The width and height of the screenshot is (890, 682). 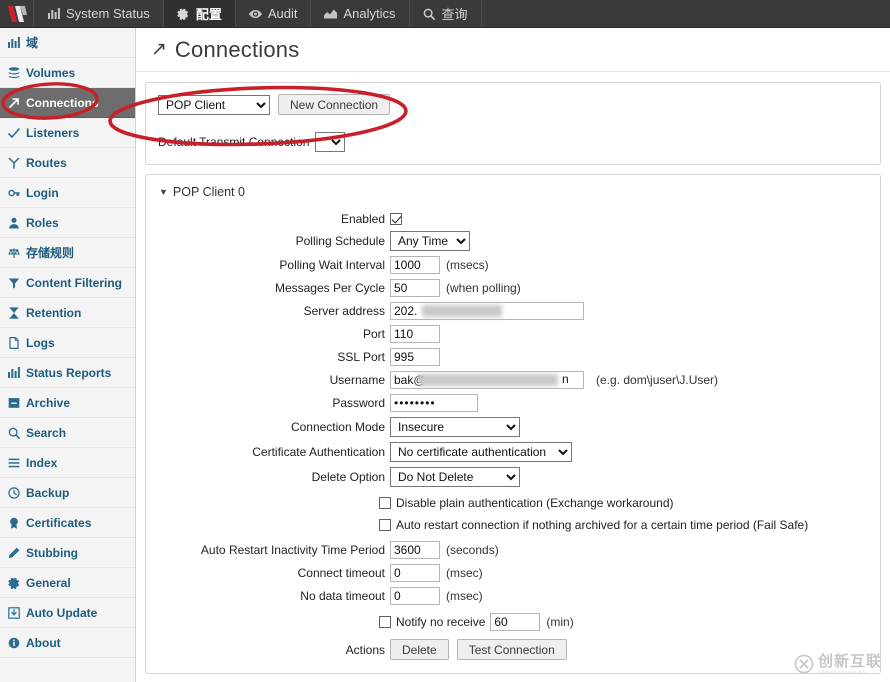 What do you see at coordinates (396, 219) in the screenshot?
I see `enabled-checkbox` at bounding box center [396, 219].